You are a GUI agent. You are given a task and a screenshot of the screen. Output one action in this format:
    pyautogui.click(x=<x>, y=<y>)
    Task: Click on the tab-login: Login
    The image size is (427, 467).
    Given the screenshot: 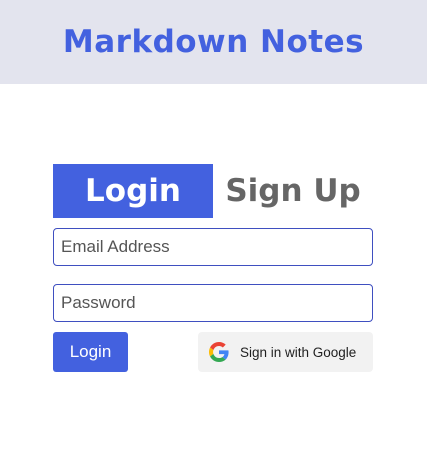 What is the action you would take?
    pyautogui.click(x=133, y=191)
    